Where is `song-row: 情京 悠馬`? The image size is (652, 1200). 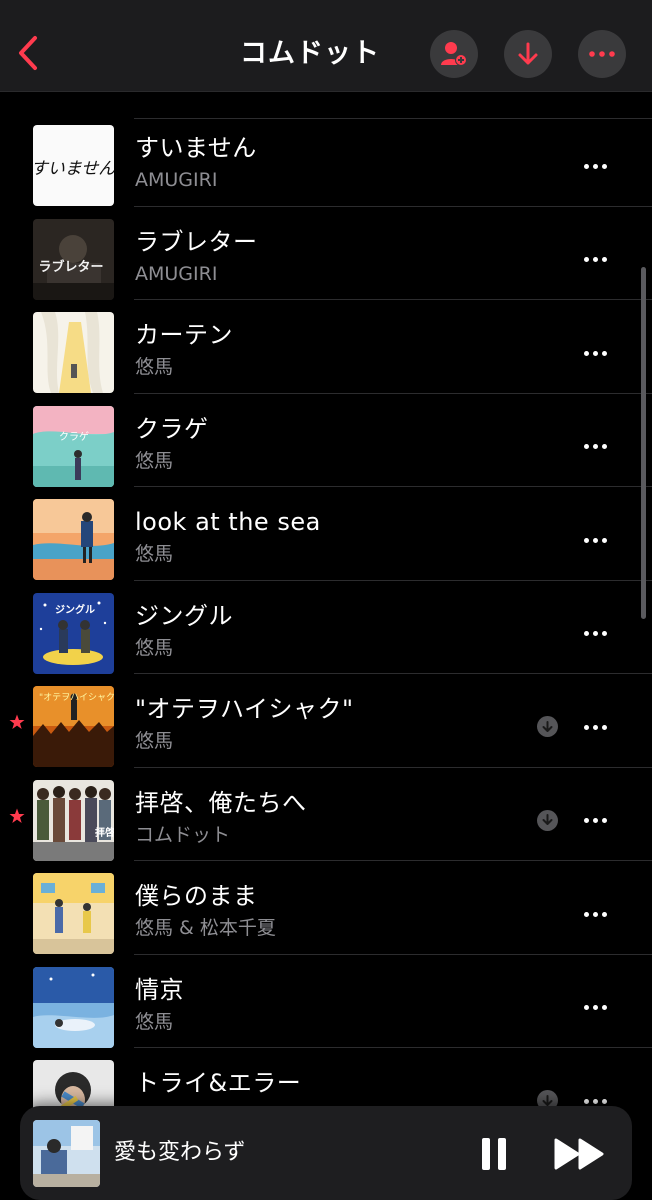
song-row: 情京 悠馬 is located at coordinates (326, 1001).